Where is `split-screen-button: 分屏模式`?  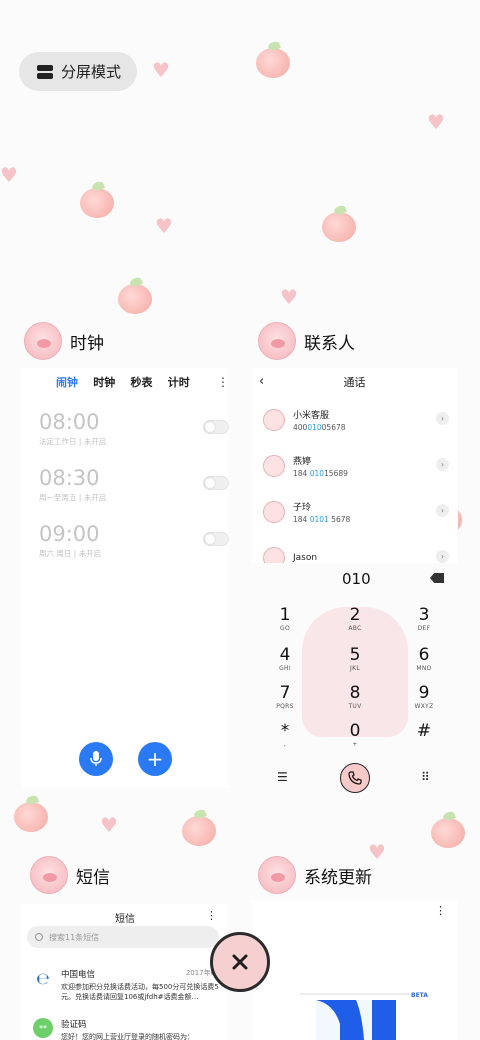
split-screen-button: 分屏模式 is located at coordinates (78, 71).